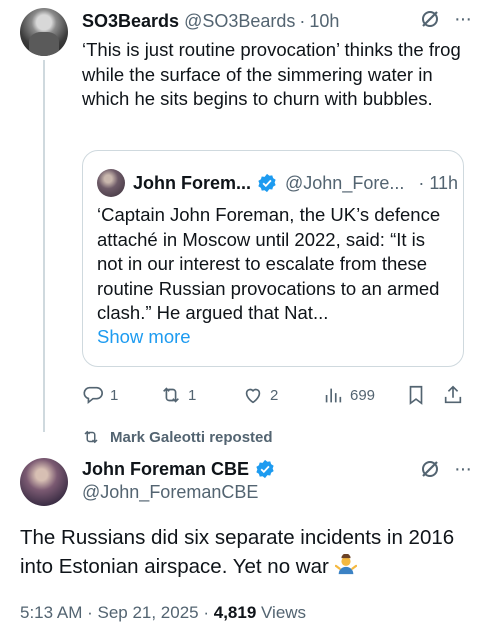 This screenshot has width=485, height=640. I want to click on quoted-post-header: John Forem... @John_Fore... · 11h, so click(277, 183).